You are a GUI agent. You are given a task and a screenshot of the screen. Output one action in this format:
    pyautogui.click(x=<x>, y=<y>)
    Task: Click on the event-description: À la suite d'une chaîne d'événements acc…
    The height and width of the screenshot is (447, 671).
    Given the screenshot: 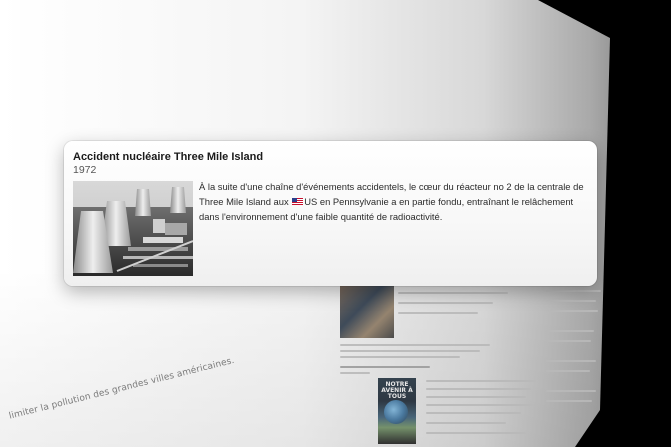 What is the action you would take?
    pyautogui.click(x=391, y=201)
    